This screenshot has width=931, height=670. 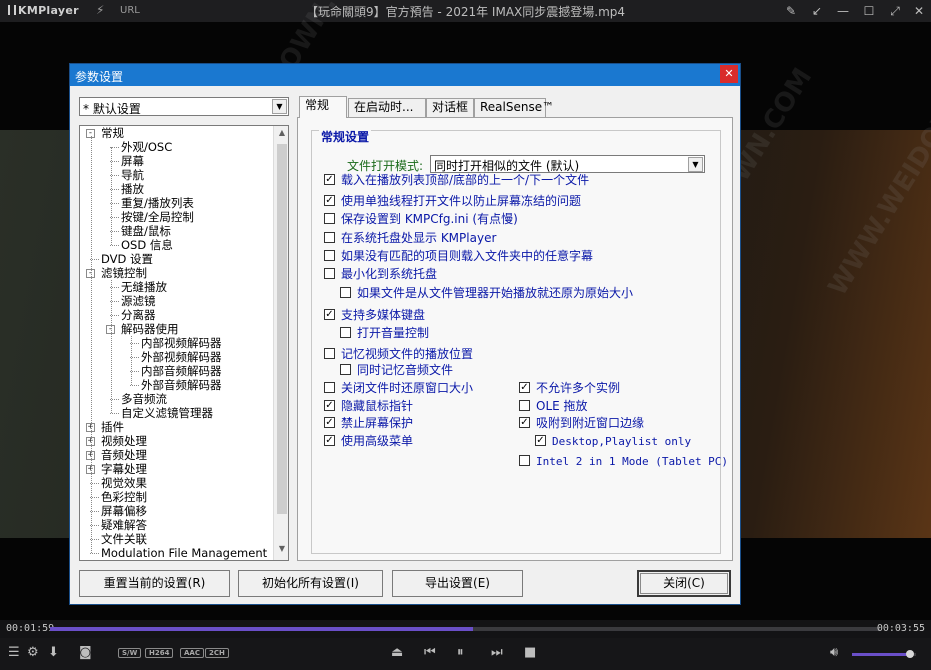 I want to click on stop-icon: ■, so click(x=530, y=653).